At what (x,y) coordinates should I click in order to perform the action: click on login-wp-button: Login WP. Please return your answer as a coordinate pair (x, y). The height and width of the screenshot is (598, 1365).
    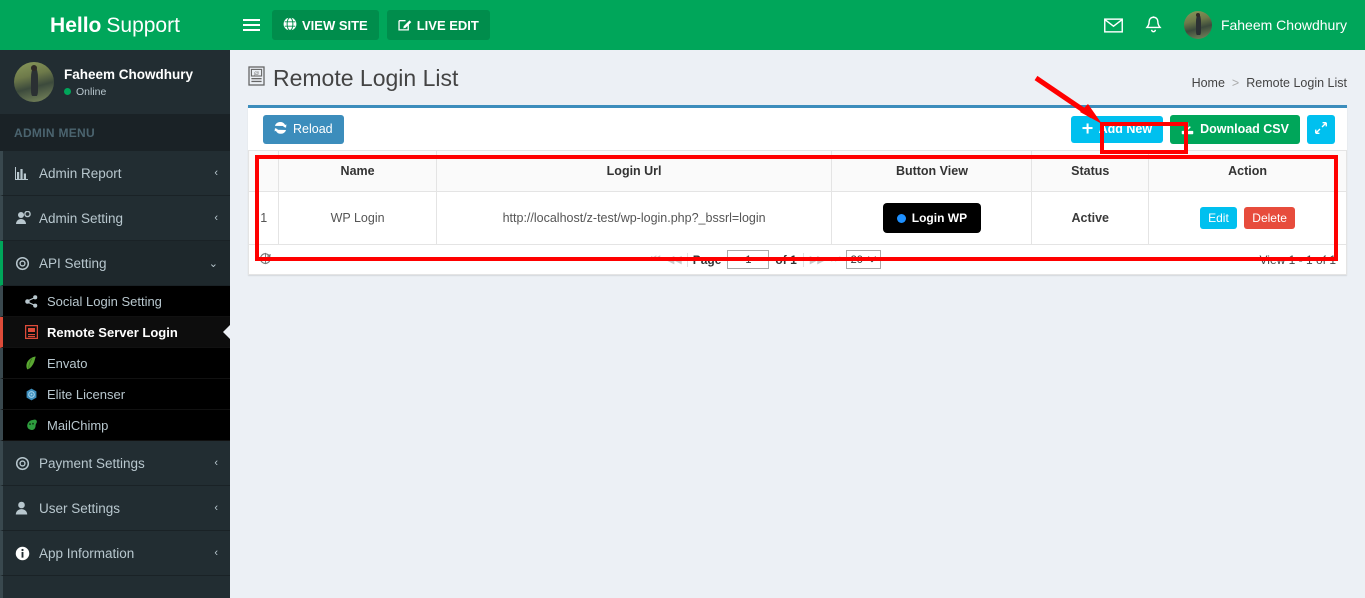
    Looking at the image, I should click on (932, 218).